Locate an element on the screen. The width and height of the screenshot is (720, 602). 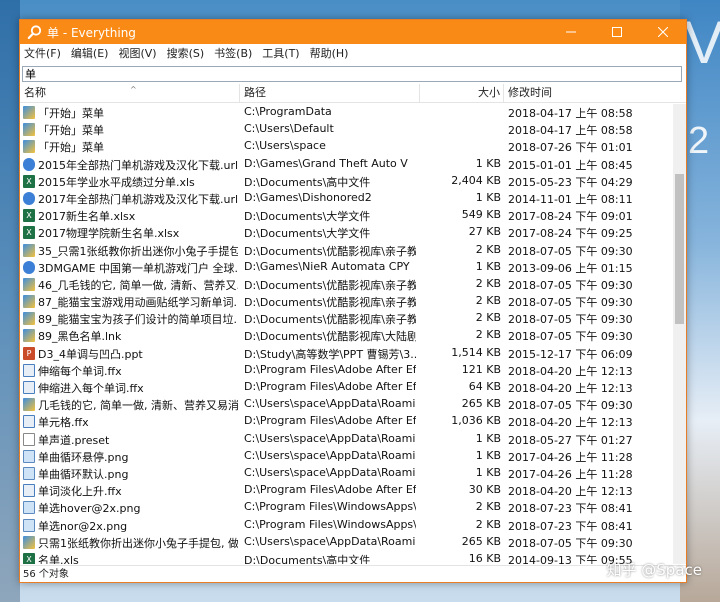
file-size: 1,514 KB is located at coordinates (476, 352).